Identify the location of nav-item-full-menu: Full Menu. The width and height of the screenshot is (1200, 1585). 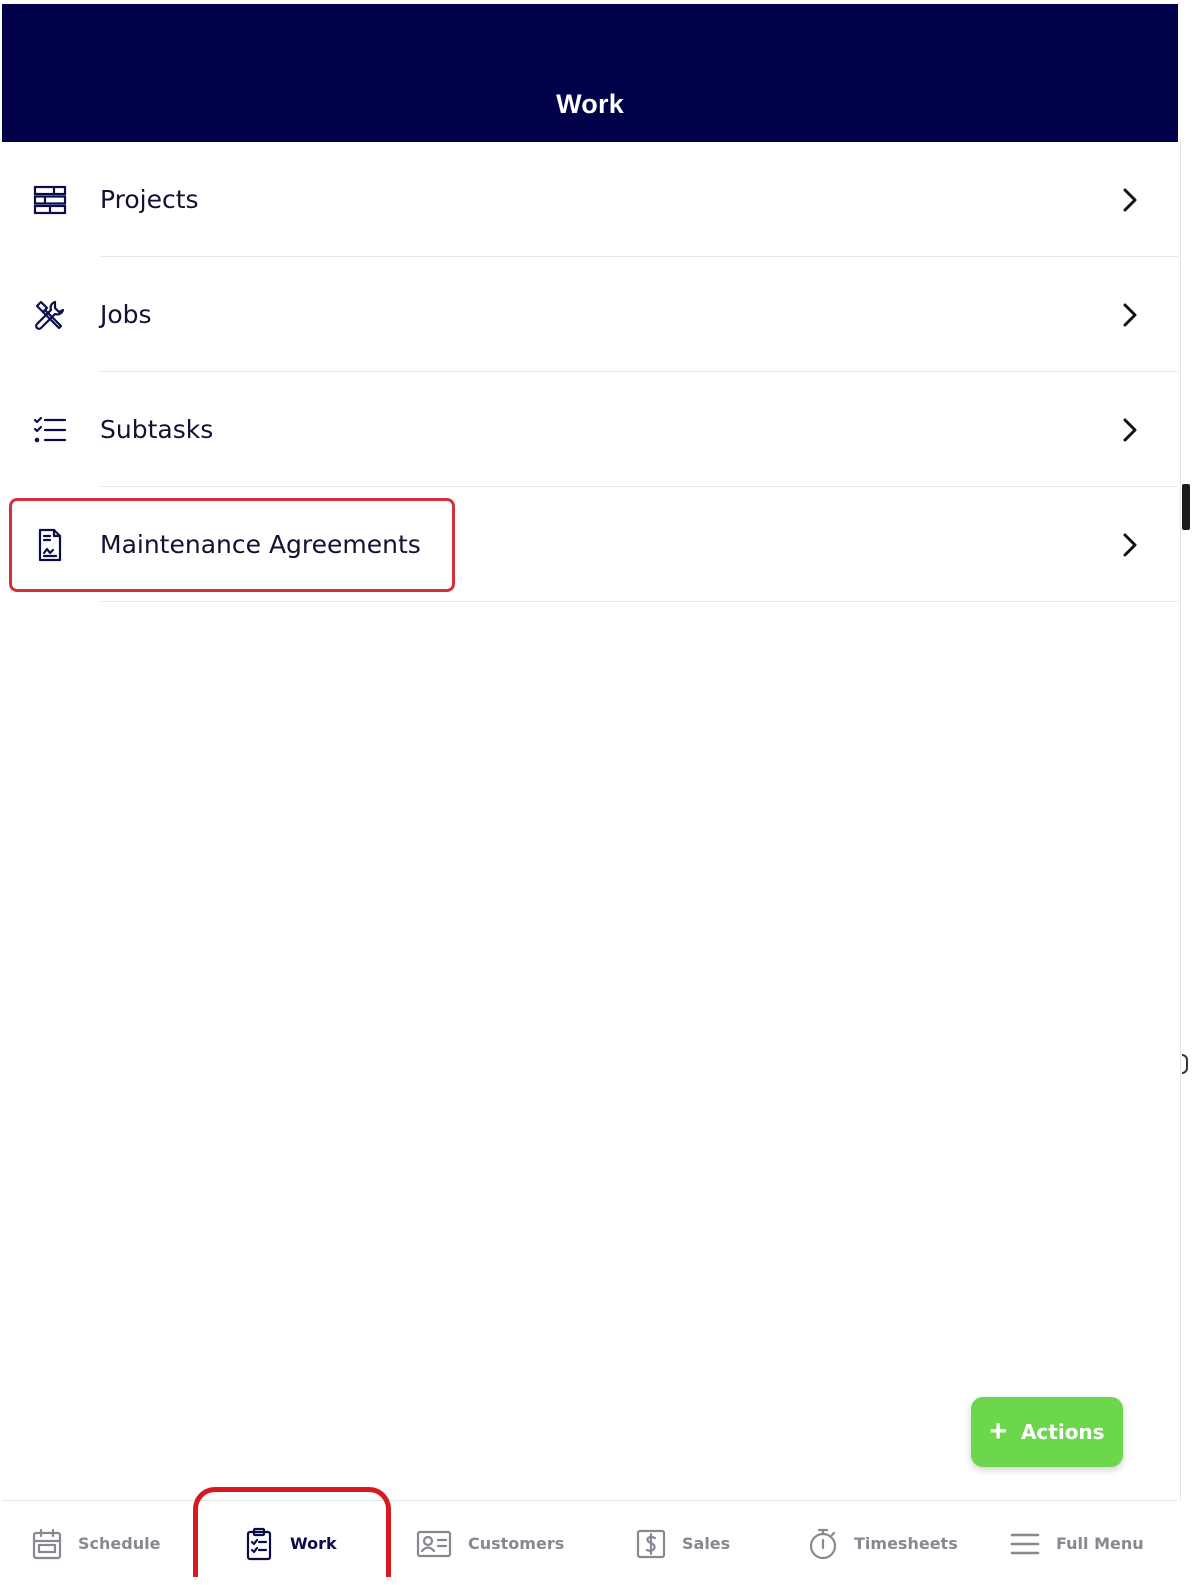
(1077, 1543).